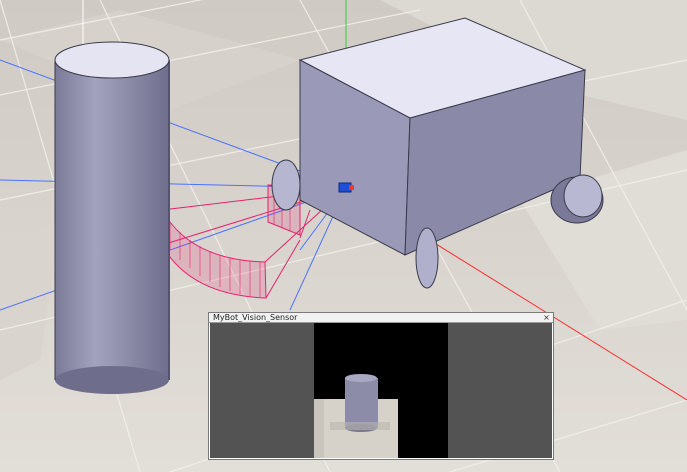  I want to click on window-titlebar: MyBot_Vision_Sensor ×, so click(381, 318).